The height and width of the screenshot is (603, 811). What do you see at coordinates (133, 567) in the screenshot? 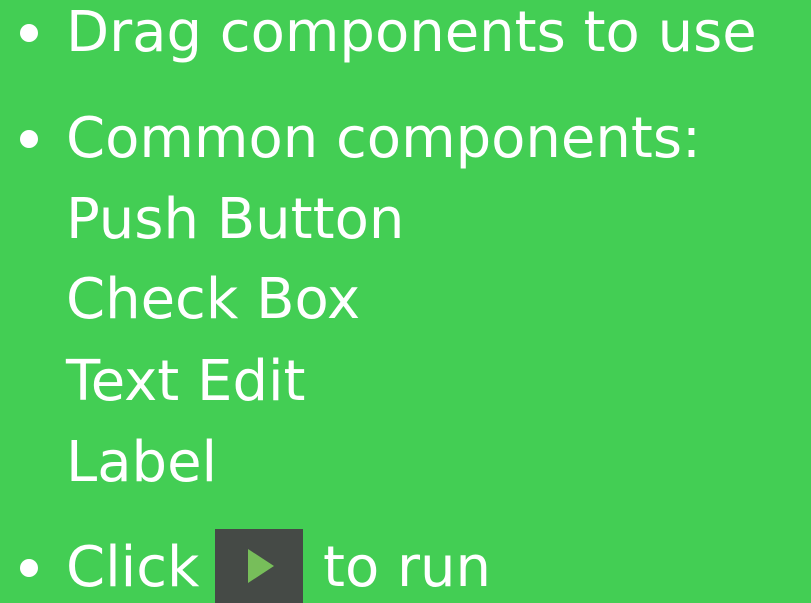
I see `run-instruction-prefix: Click` at bounding box center [133, 567].